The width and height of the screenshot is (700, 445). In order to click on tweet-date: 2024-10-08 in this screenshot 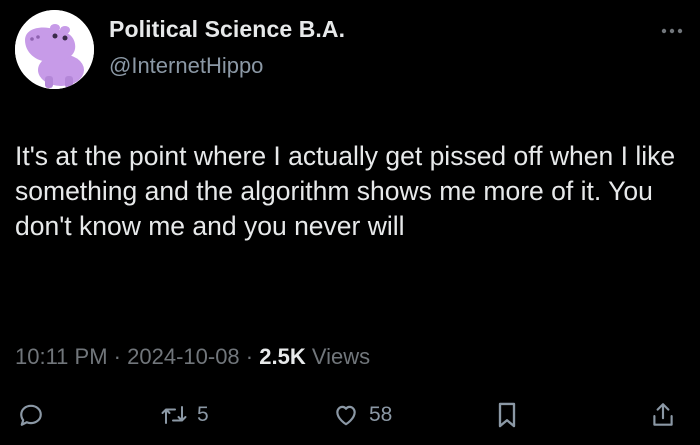, I will do `click(183, 356)`.